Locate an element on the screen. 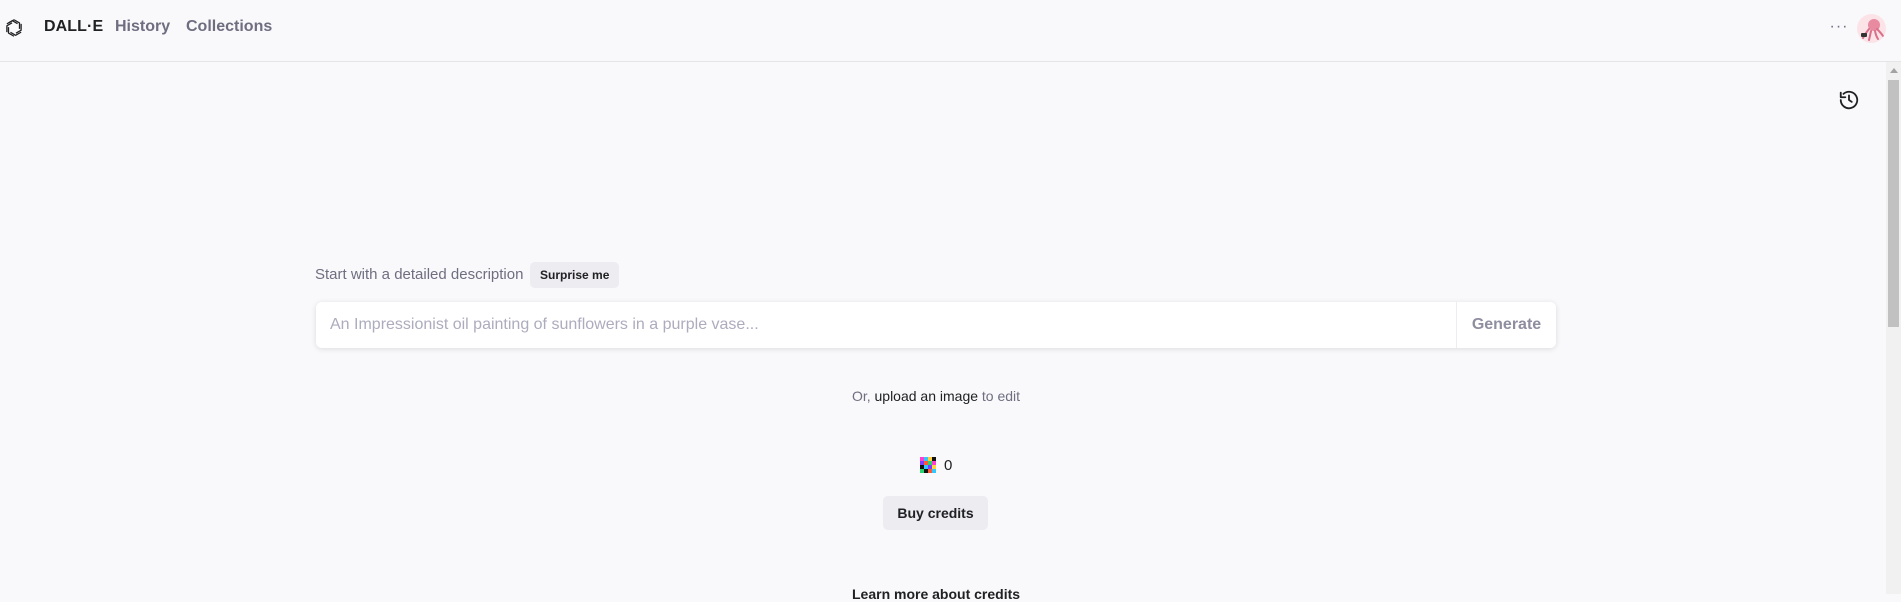  nav-collections: Collections is located at coordinates (229, 27).